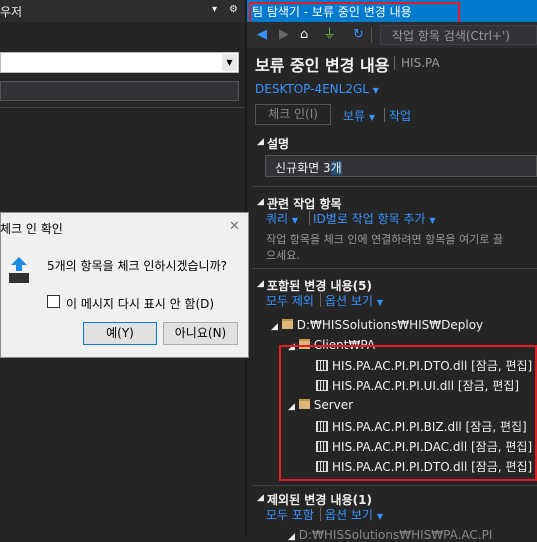 The image size is (537, 542). I want to click on refresh-icon: ↻, so click(358, 35).